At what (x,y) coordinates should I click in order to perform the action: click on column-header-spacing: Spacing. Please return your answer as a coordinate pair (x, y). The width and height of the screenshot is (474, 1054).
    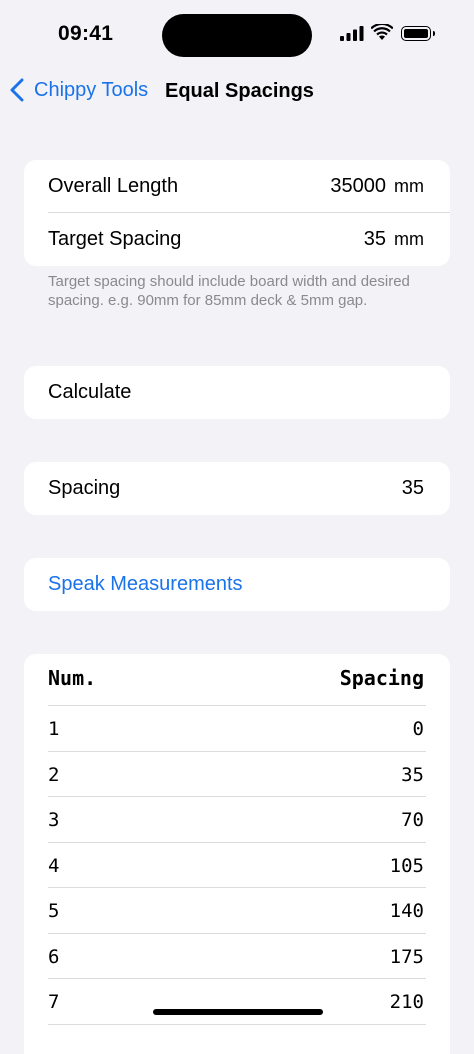
    Looking at the image, I should click on (381, 678).